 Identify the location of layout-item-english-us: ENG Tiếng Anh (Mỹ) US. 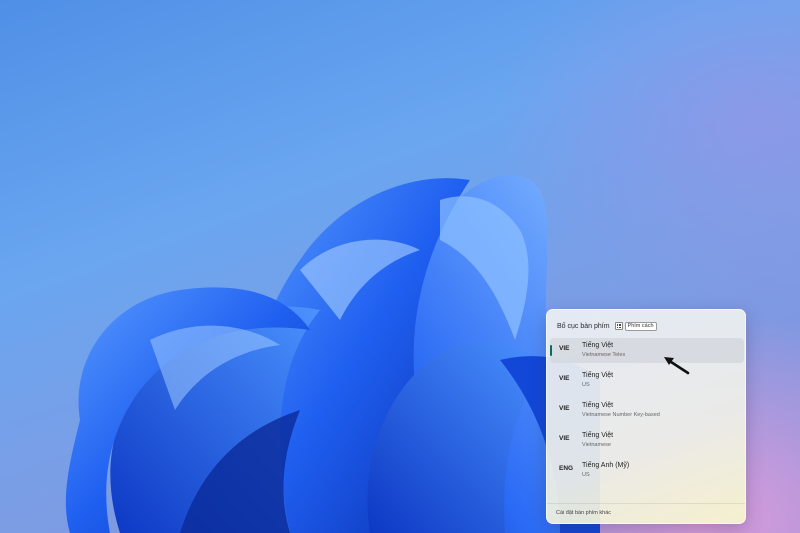
(647, 470).